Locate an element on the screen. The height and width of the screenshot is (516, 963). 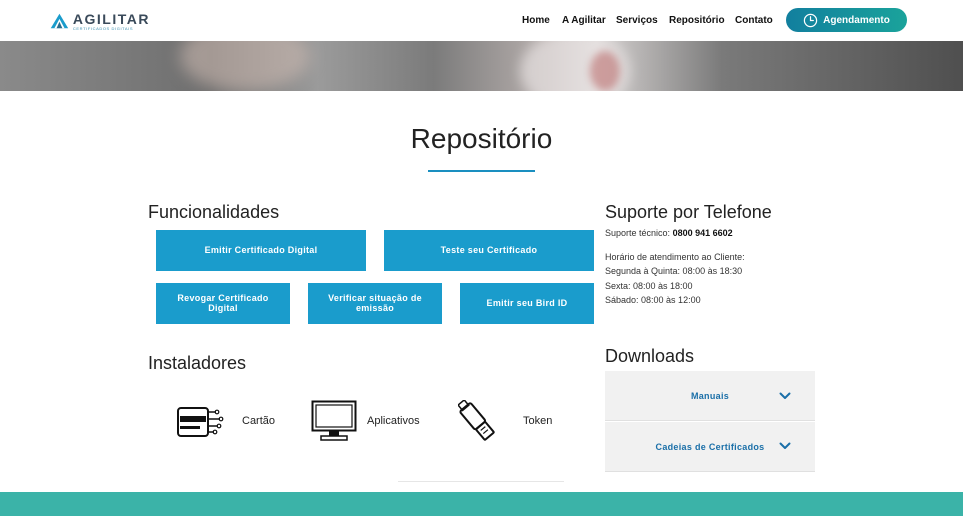
nav-a-agilitar: A Agilitar is located at coordinates (584, 20).